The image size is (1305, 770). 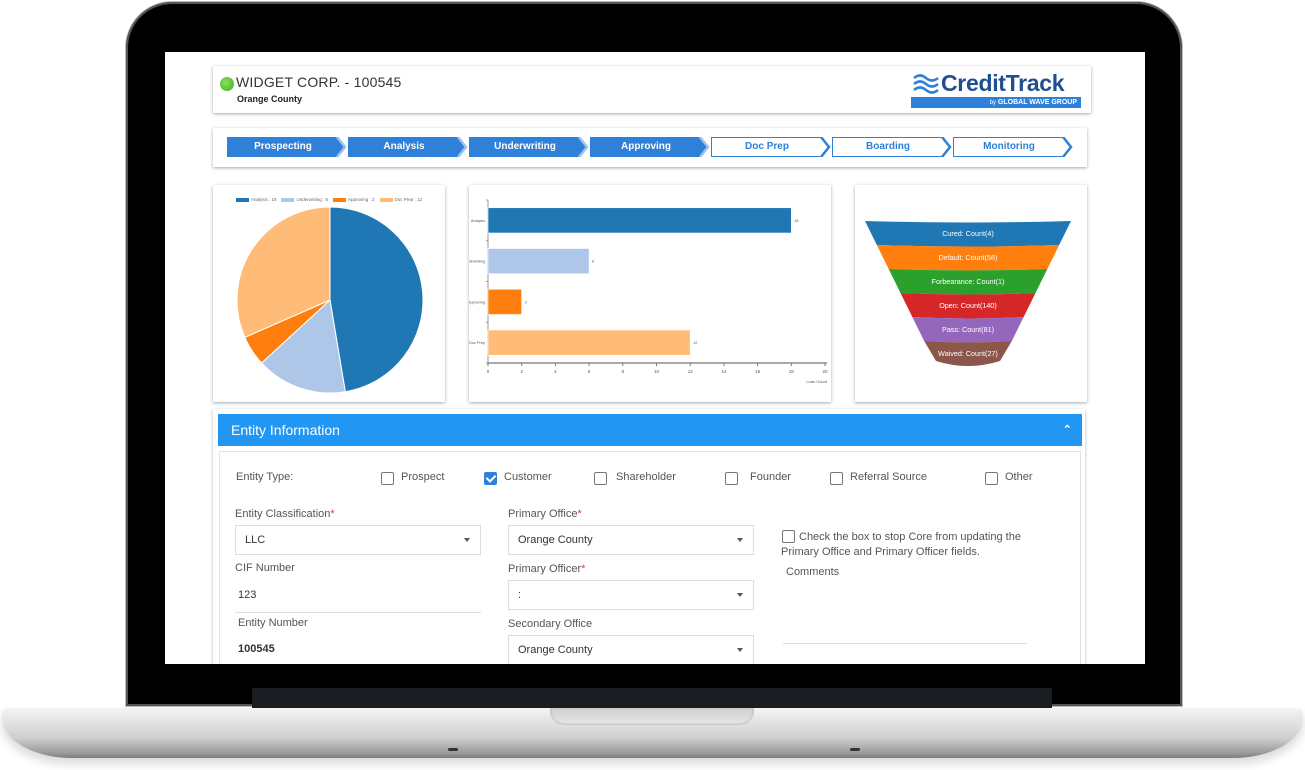 What do you see at coordinates (623, 371) in the screenshot?
I see `x-tick-label: 8` at bounding box center [623, 371].